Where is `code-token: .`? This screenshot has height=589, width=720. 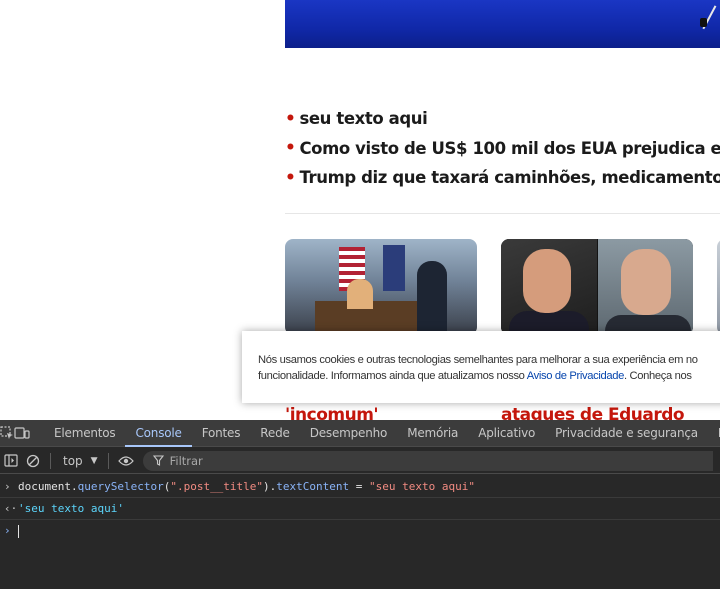
code-token: . is located at coordinates (74, 486).